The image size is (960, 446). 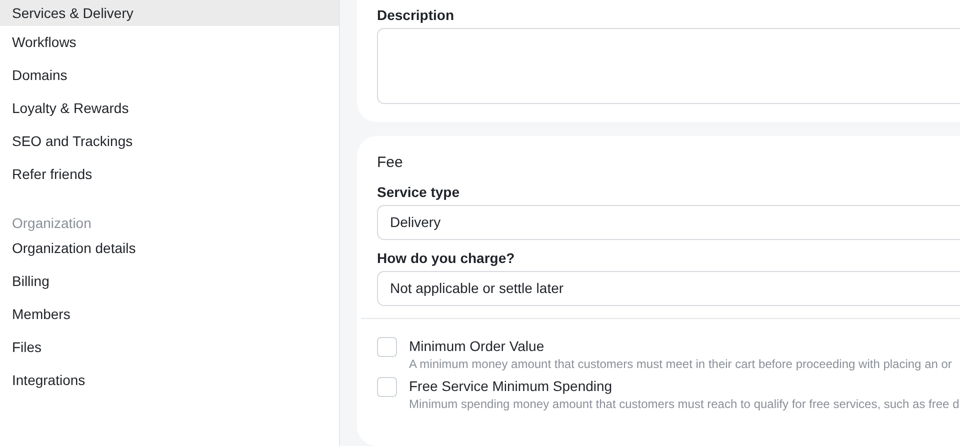 I want to click on field-label: Description, so click(x=416, y=15).